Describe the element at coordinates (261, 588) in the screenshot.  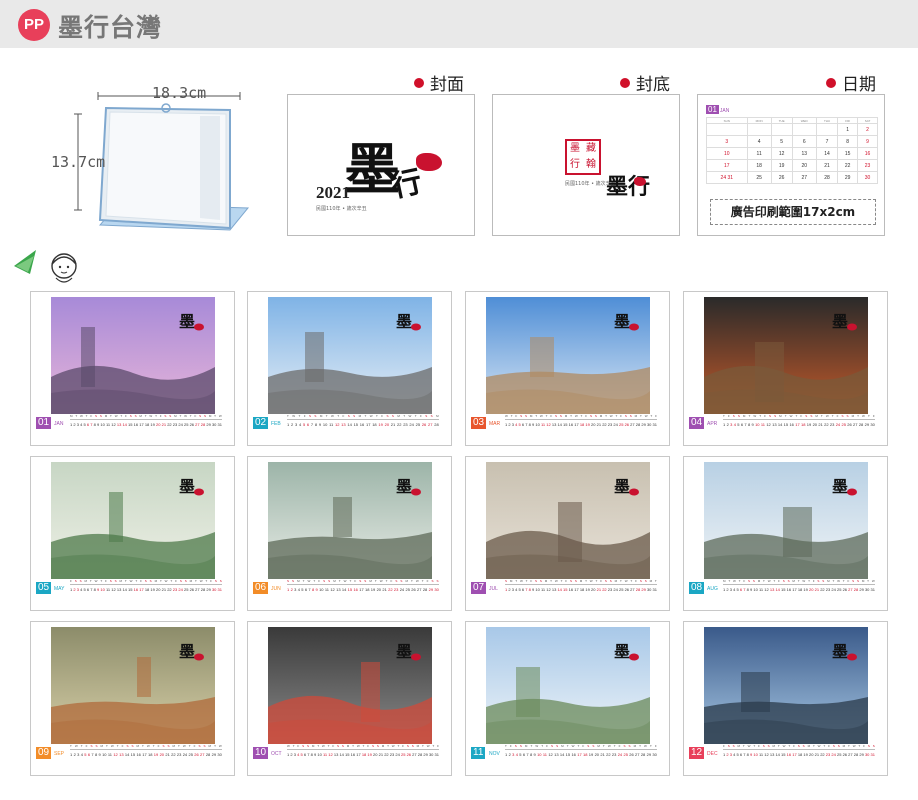
I see `month-number: 06` at that location.